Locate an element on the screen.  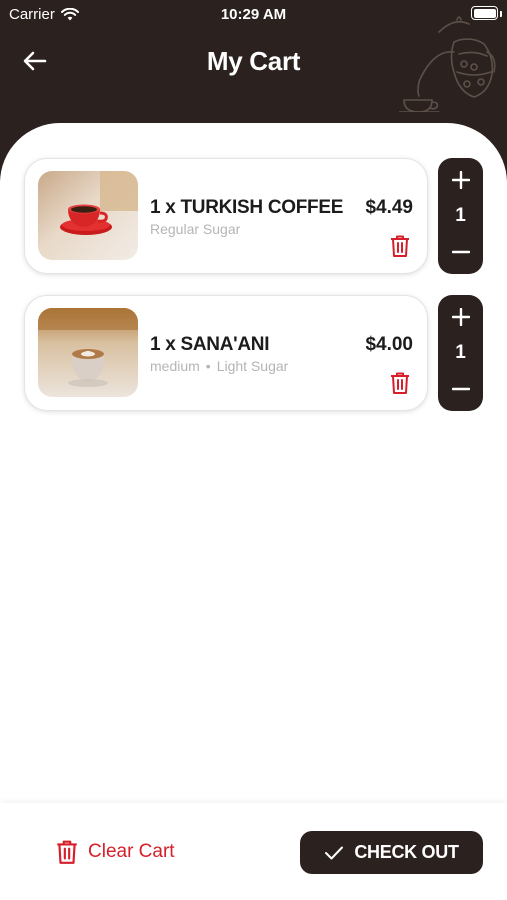
checkout-button: CHECK OUT is located at coordinates (391, 852).